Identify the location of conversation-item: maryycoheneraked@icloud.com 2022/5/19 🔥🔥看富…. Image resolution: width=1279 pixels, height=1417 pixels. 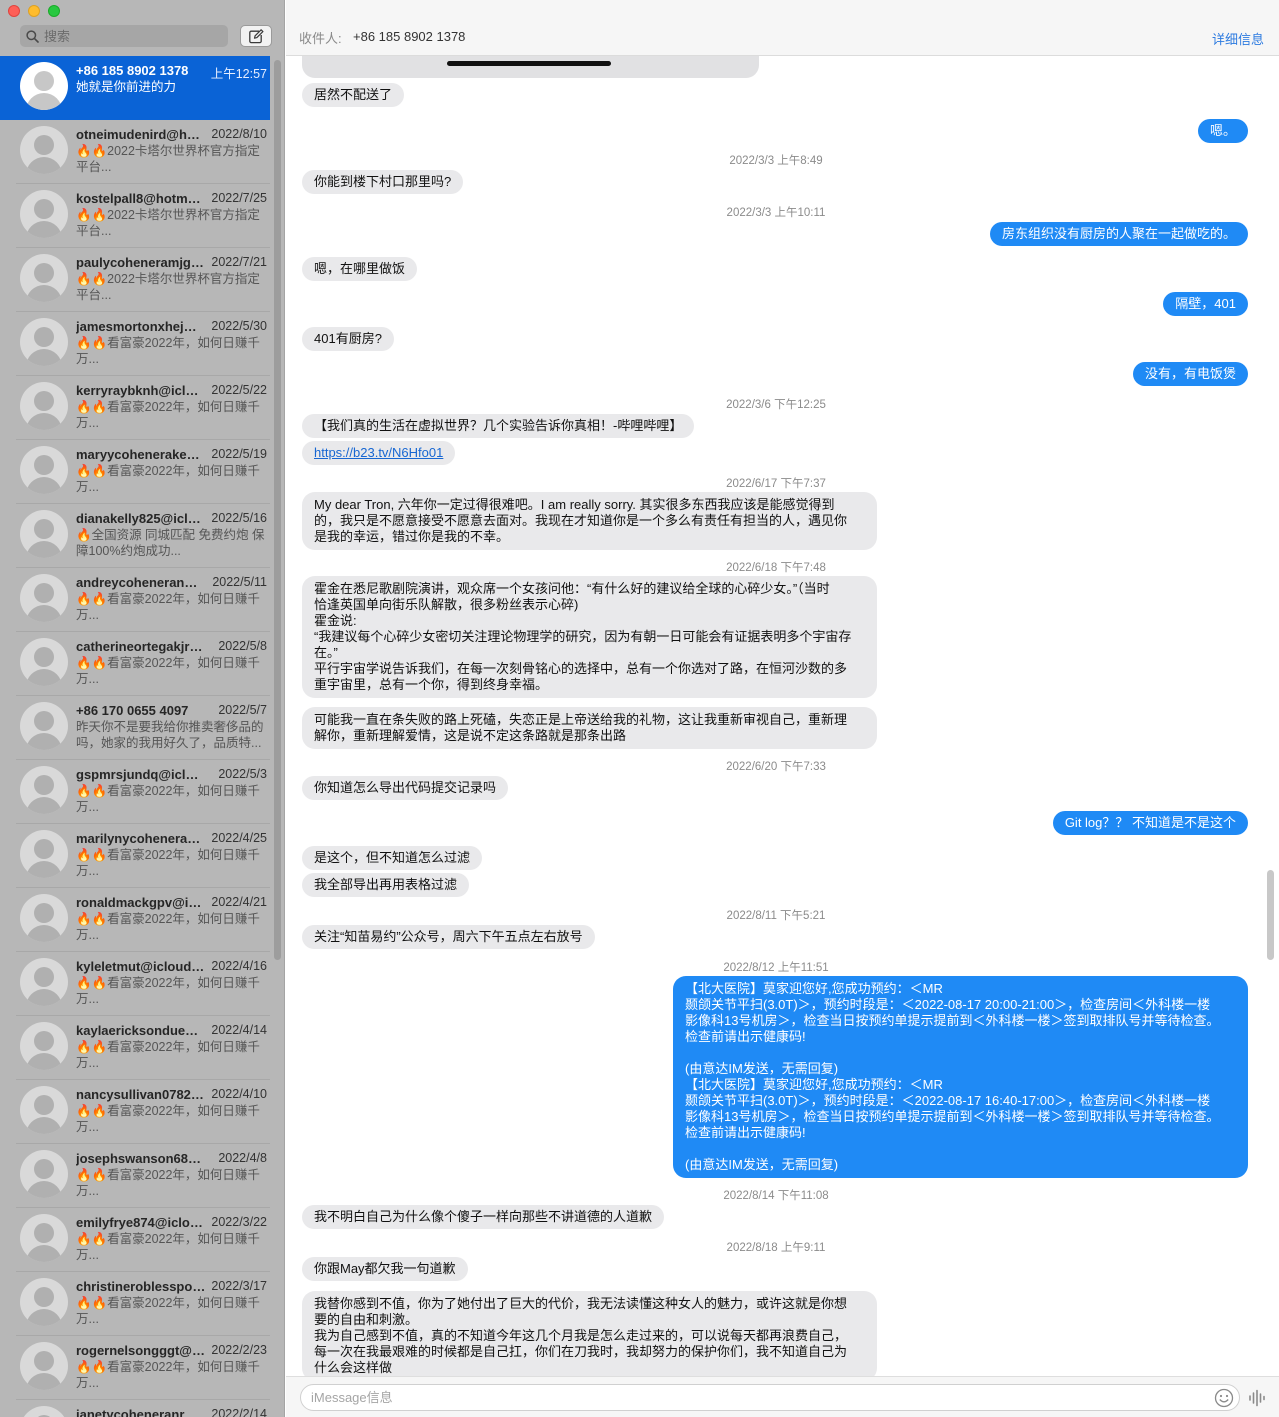
(135, 472).